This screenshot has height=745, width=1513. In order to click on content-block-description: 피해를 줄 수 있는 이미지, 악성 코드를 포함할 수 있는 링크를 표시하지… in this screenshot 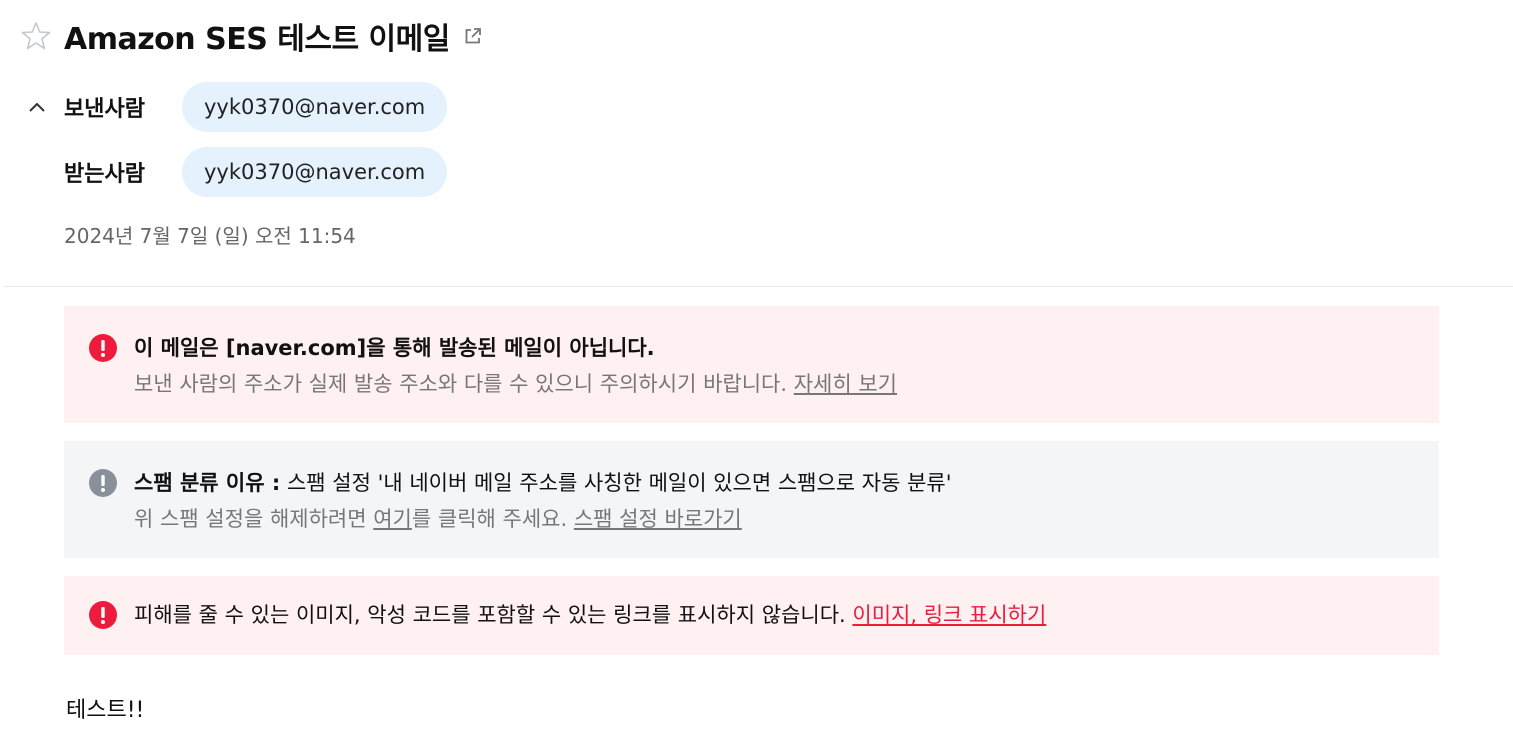, I will do `click(490, 615)`.